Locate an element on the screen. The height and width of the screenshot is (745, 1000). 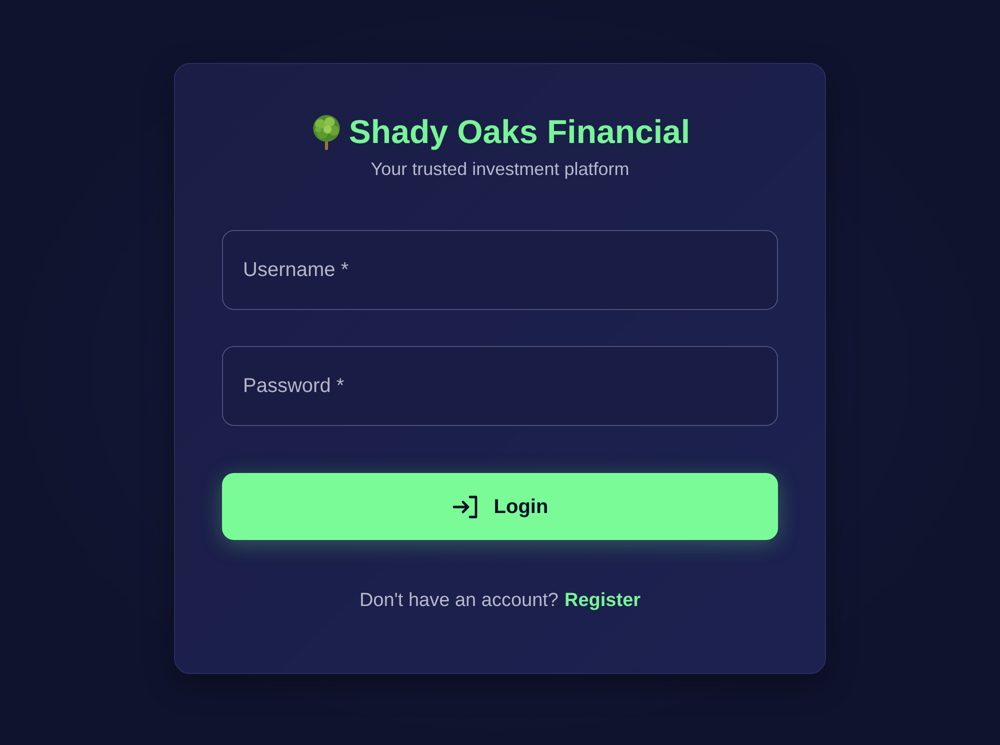
brand-title: Shady Oaks Financial is located at coordinates (519, 132).